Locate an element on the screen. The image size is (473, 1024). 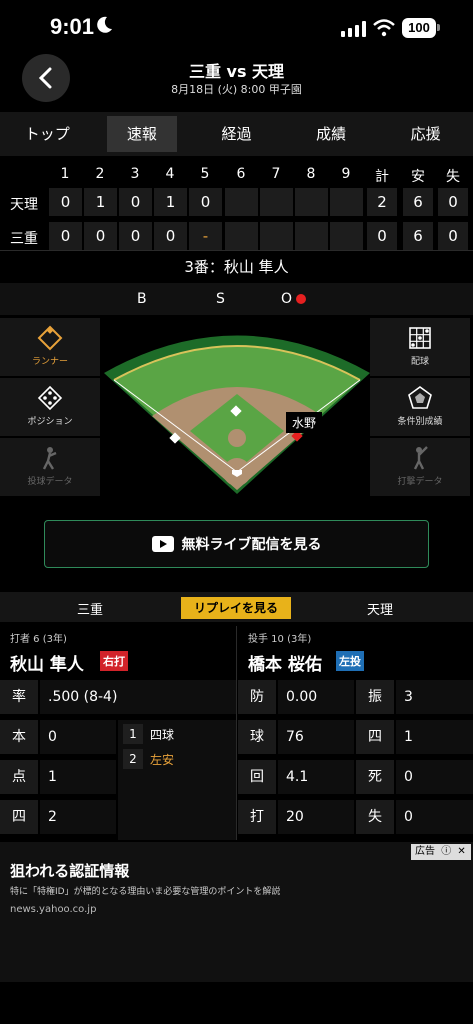
batting-data-button: 打撃データ is located at coordinates (420, 467).